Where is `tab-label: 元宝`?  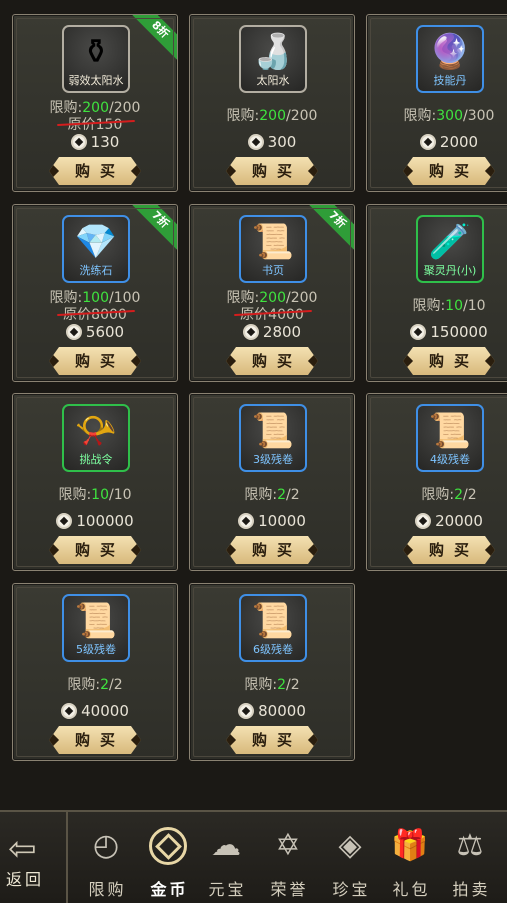
tab-label: 元宝 is located at coordinates (227, 889).